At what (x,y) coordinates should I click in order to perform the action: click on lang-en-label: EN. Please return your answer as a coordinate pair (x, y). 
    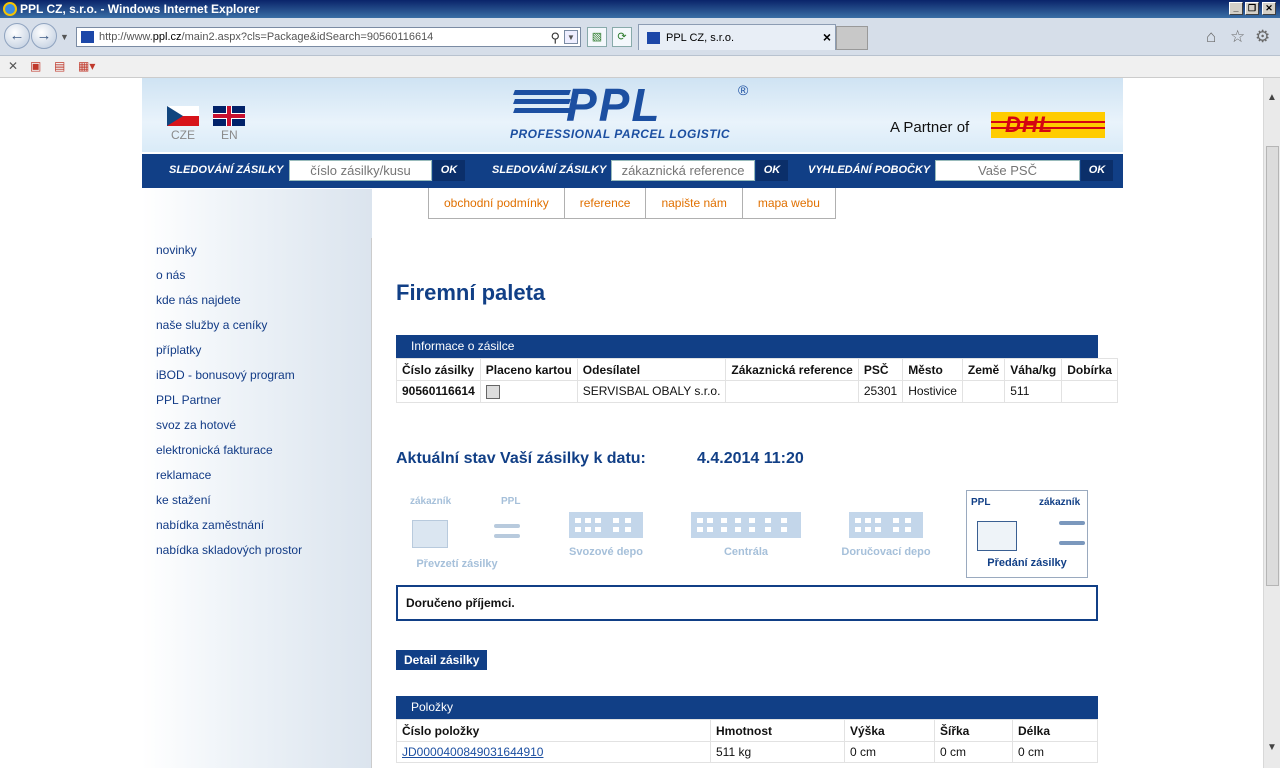
    Looking at the image, I should click on (229, 135).